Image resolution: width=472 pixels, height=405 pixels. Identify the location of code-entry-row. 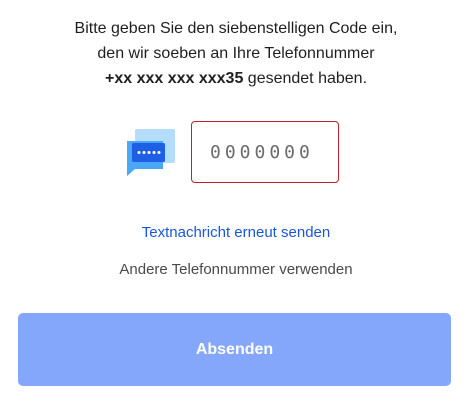
(234, 153).